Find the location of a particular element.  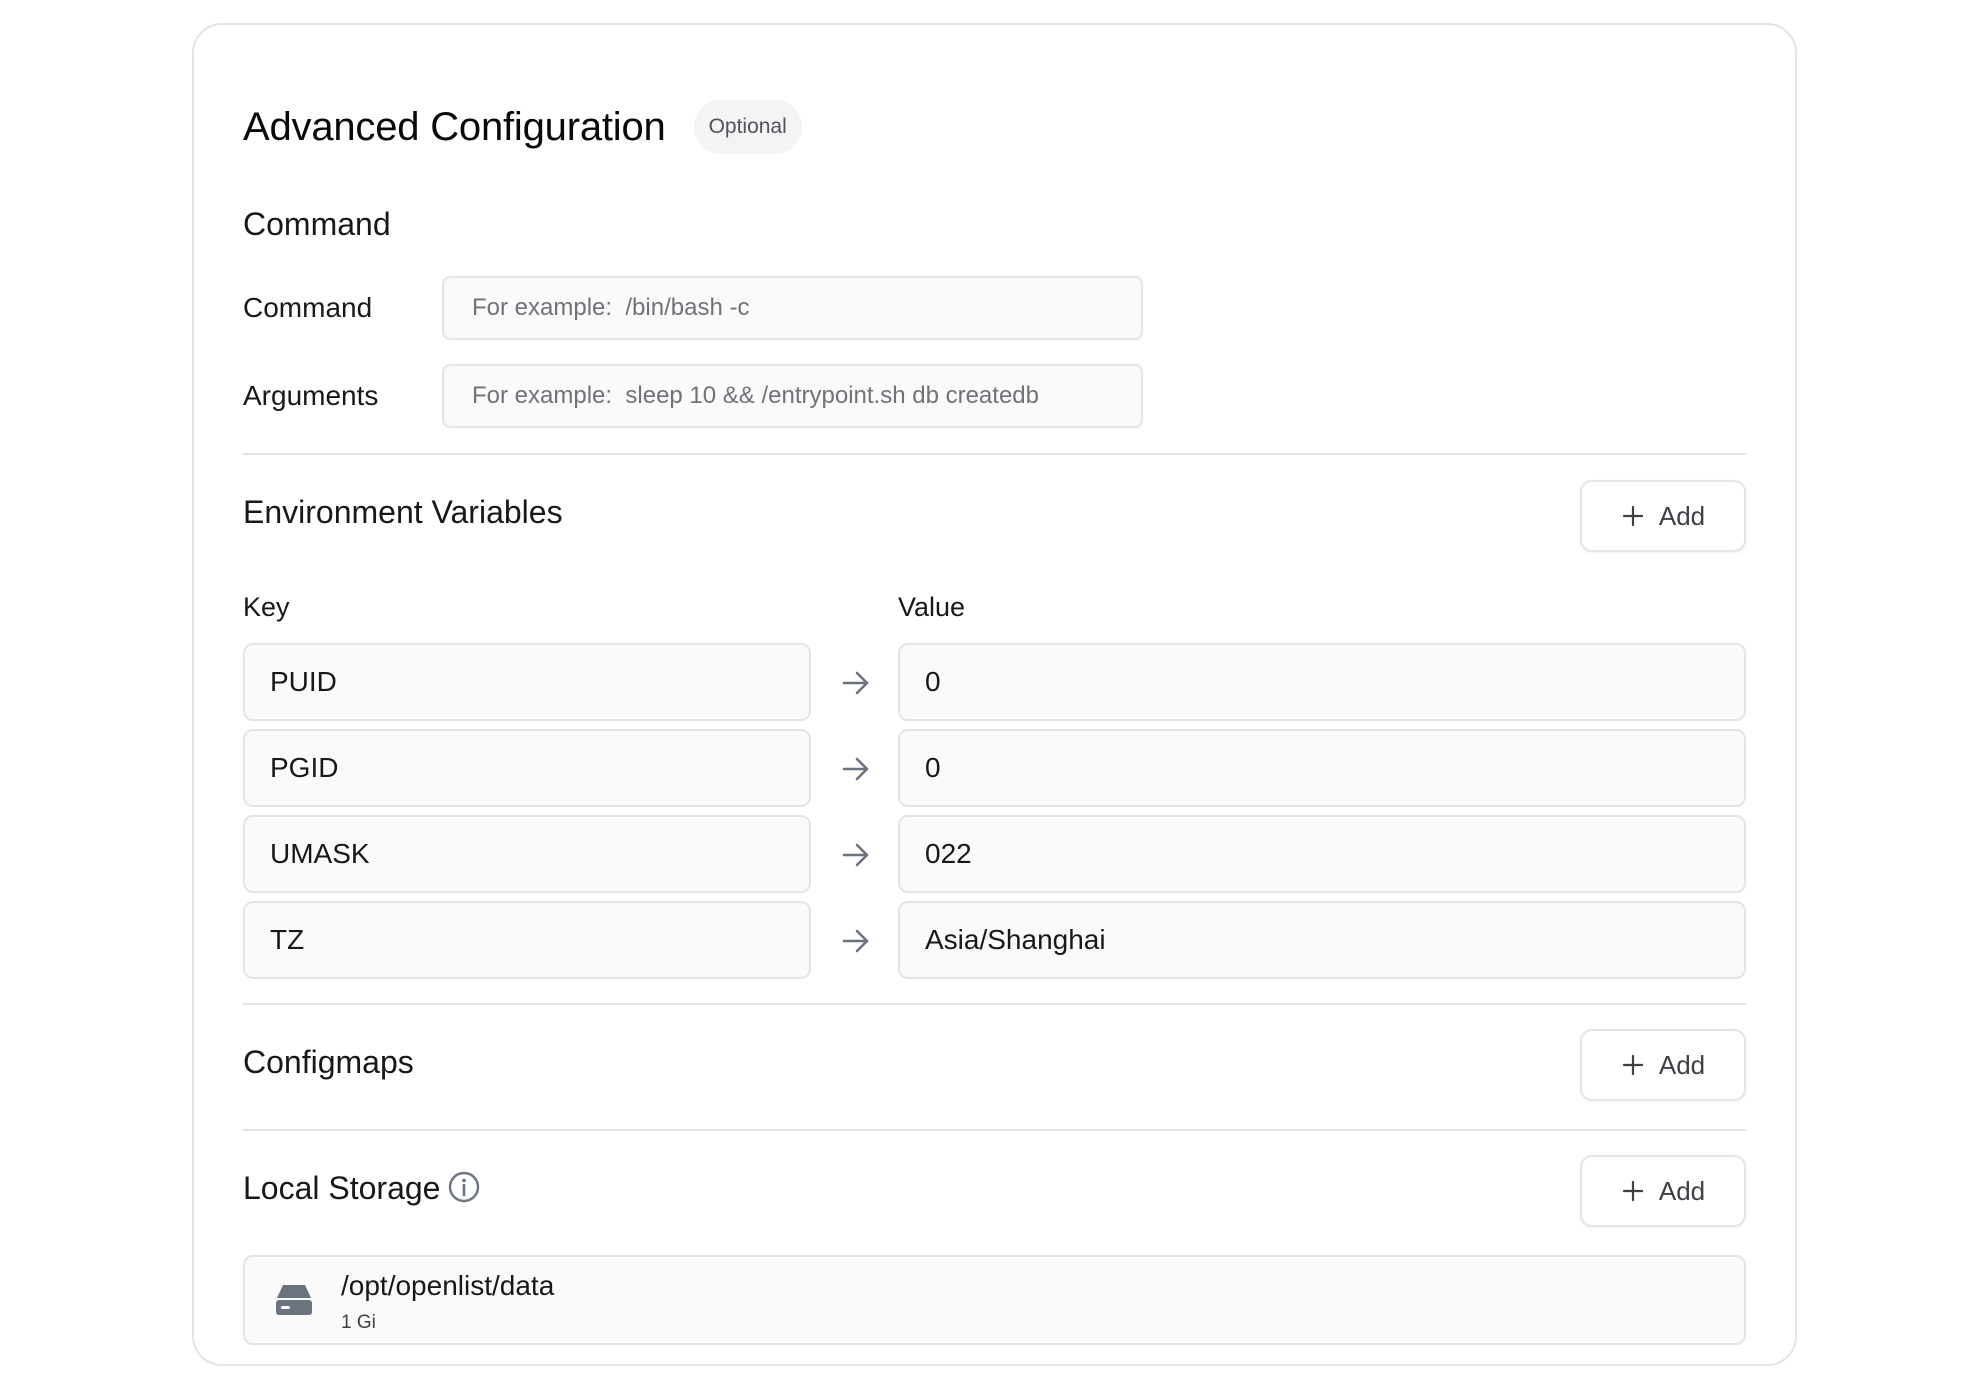

storage-list-item: /opt/openlist/data 1 Gi is located at coordinates (994, 1300).